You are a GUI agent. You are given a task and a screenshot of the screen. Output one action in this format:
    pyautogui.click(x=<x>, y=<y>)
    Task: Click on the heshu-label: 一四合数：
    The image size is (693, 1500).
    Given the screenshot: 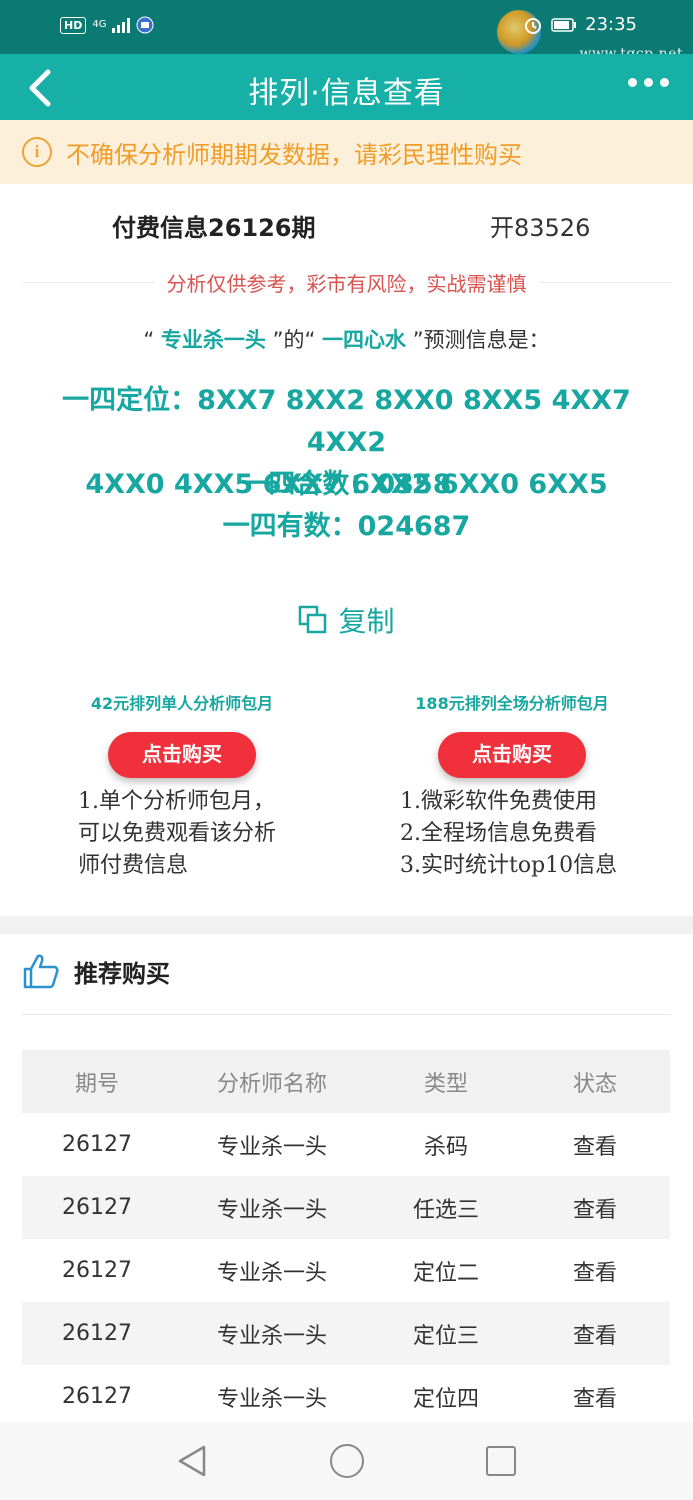 What is the action you would take?
    pyautogui.click(x=309, y=484)
    